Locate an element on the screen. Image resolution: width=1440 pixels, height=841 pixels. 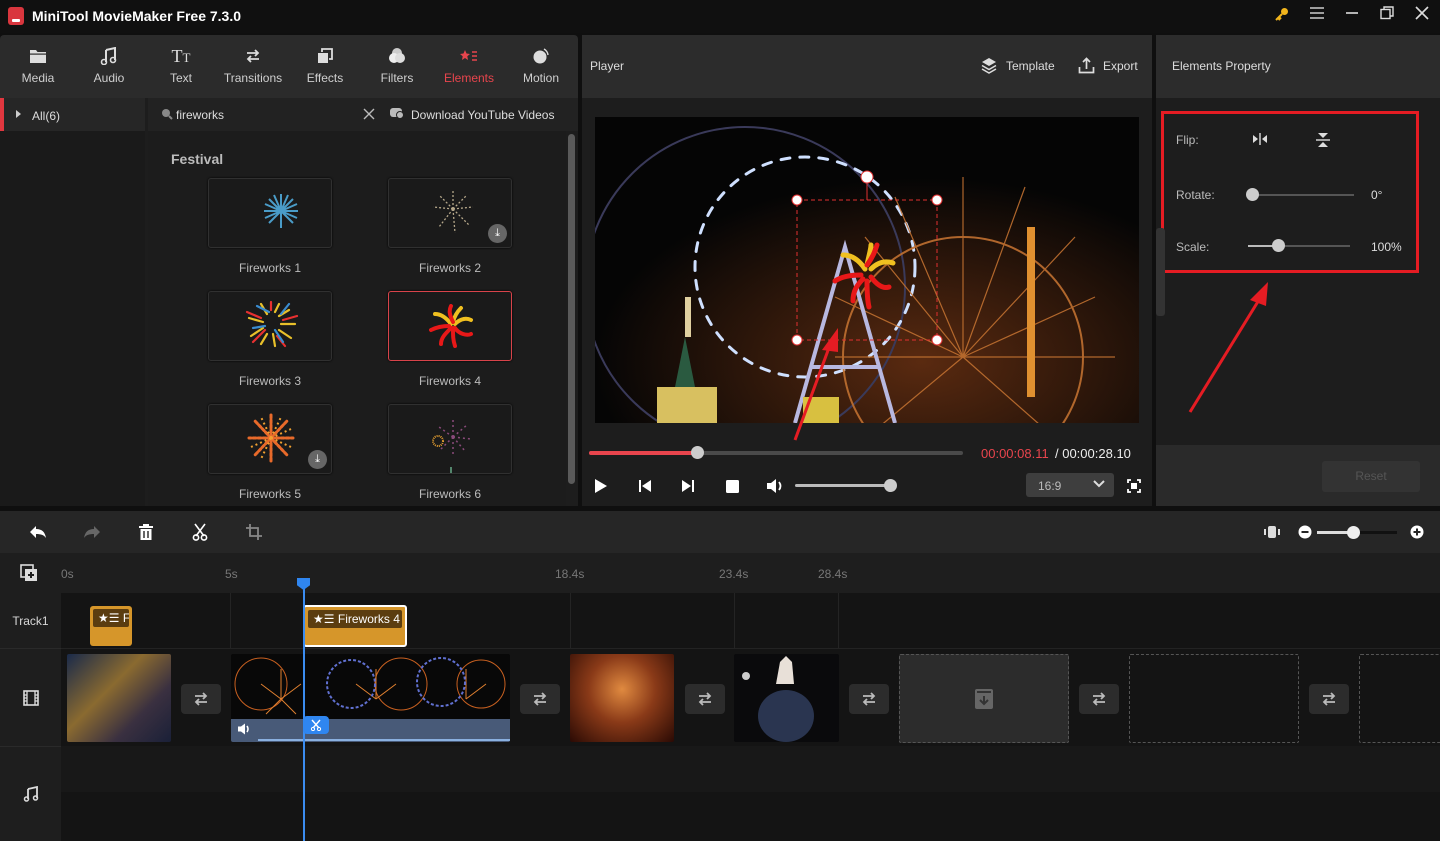
tab-transitions: Transitions is located at coordinates (253, 65).